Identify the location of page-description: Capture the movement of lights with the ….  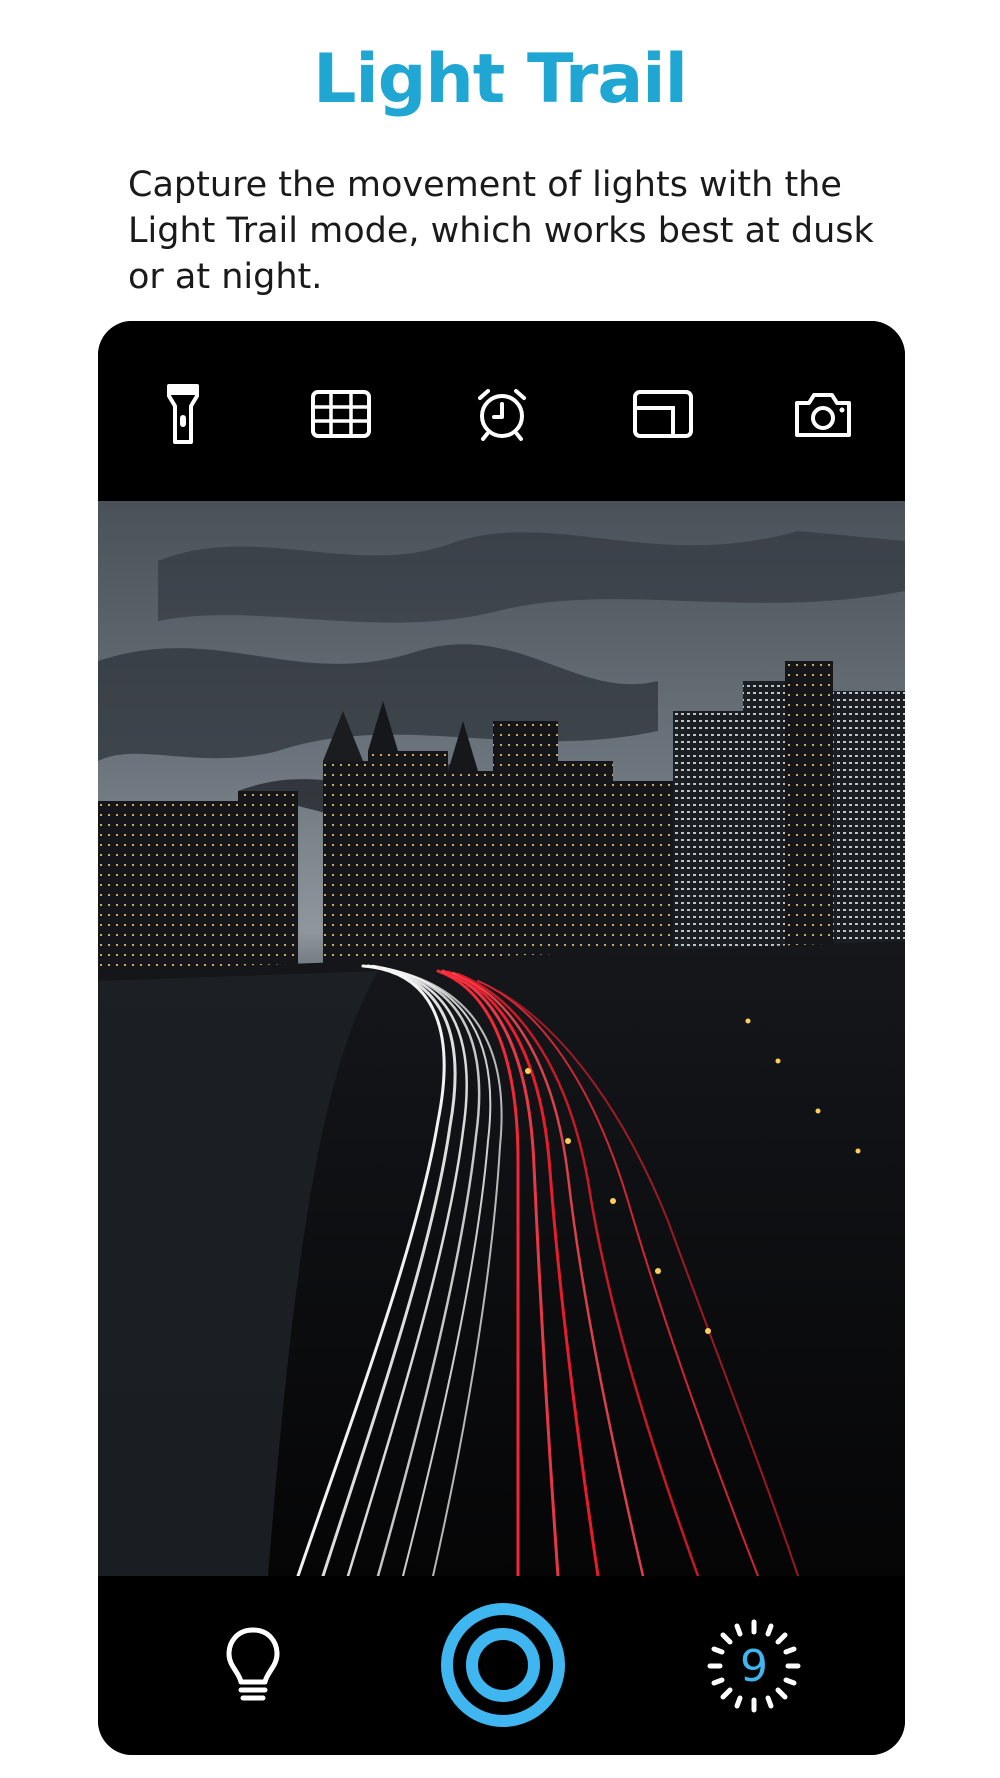
(501, 231).